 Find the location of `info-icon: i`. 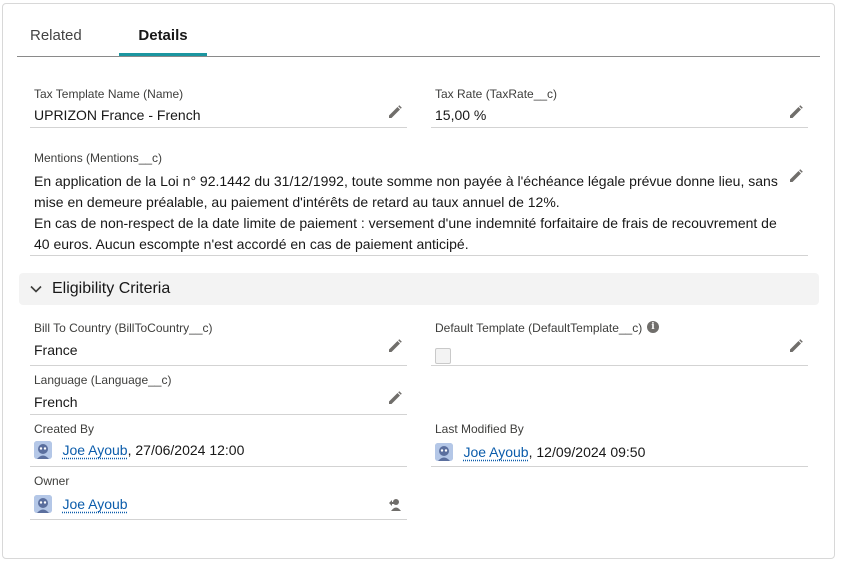

info-icon: i is located at coordinates (653, 327).